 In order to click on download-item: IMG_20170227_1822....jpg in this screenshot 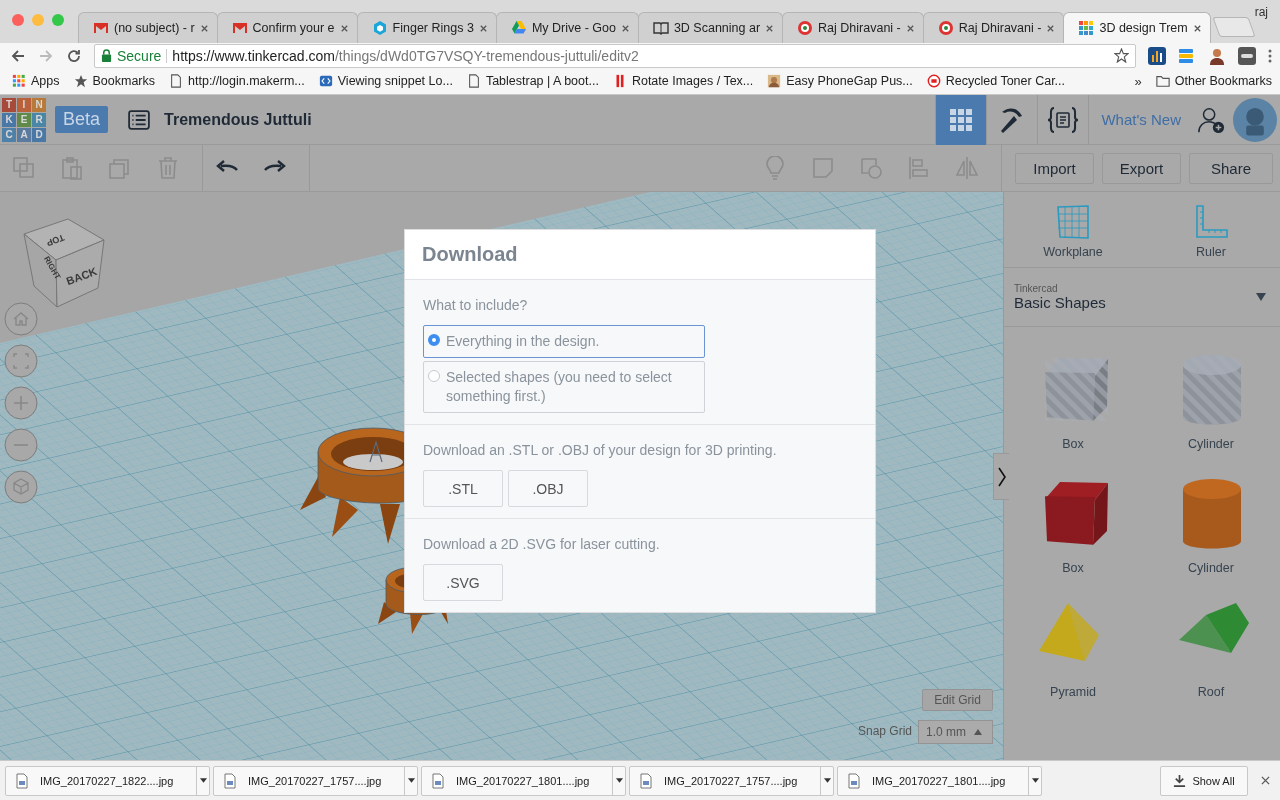, I will do `click(107, 780)`.